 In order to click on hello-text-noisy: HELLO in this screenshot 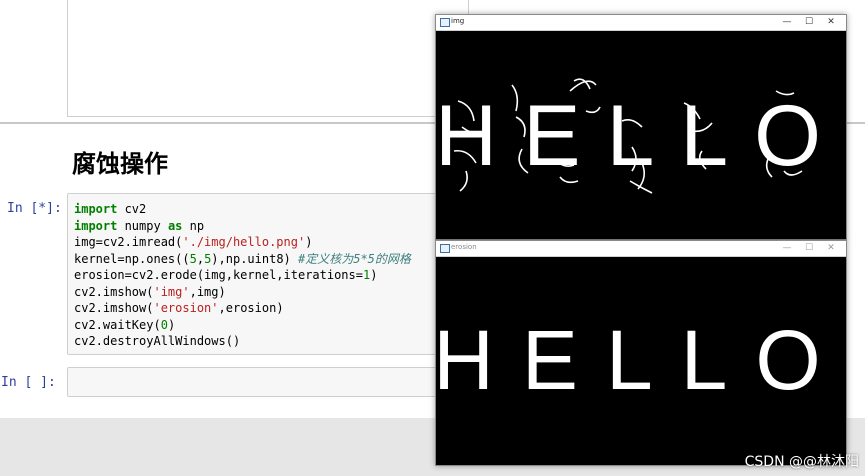, I will do `click(641, 136)`.